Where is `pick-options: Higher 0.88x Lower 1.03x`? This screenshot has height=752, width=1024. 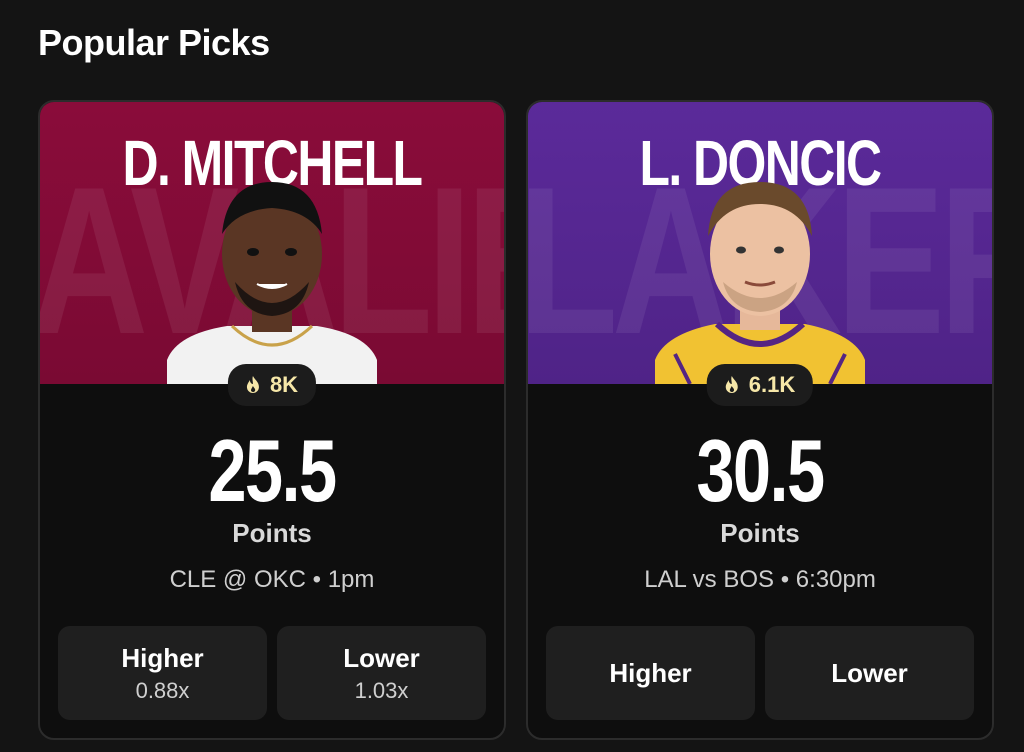 pick-options: Higher 0.88x Lower 1.03x is located at coordinates (272, 673).